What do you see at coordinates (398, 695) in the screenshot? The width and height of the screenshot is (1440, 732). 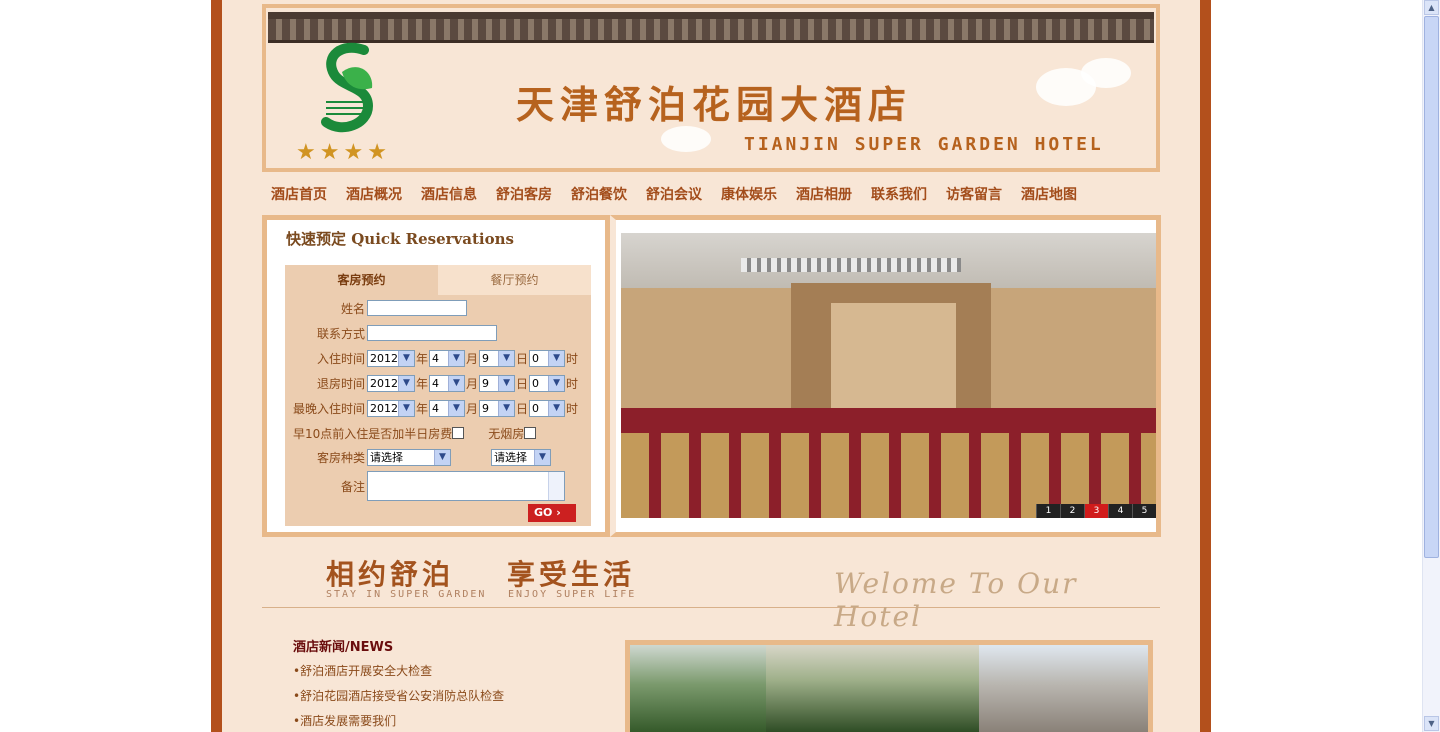 I see `news-item: •舒泊花园酒店接受省公安消防总队检查` at bounding box center [398, 695].